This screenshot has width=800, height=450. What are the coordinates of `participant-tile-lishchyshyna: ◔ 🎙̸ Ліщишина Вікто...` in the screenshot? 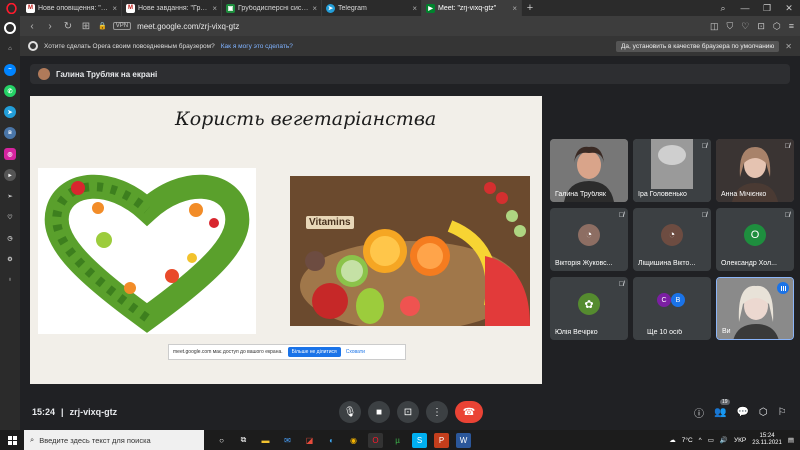 It's located at (672, 239).